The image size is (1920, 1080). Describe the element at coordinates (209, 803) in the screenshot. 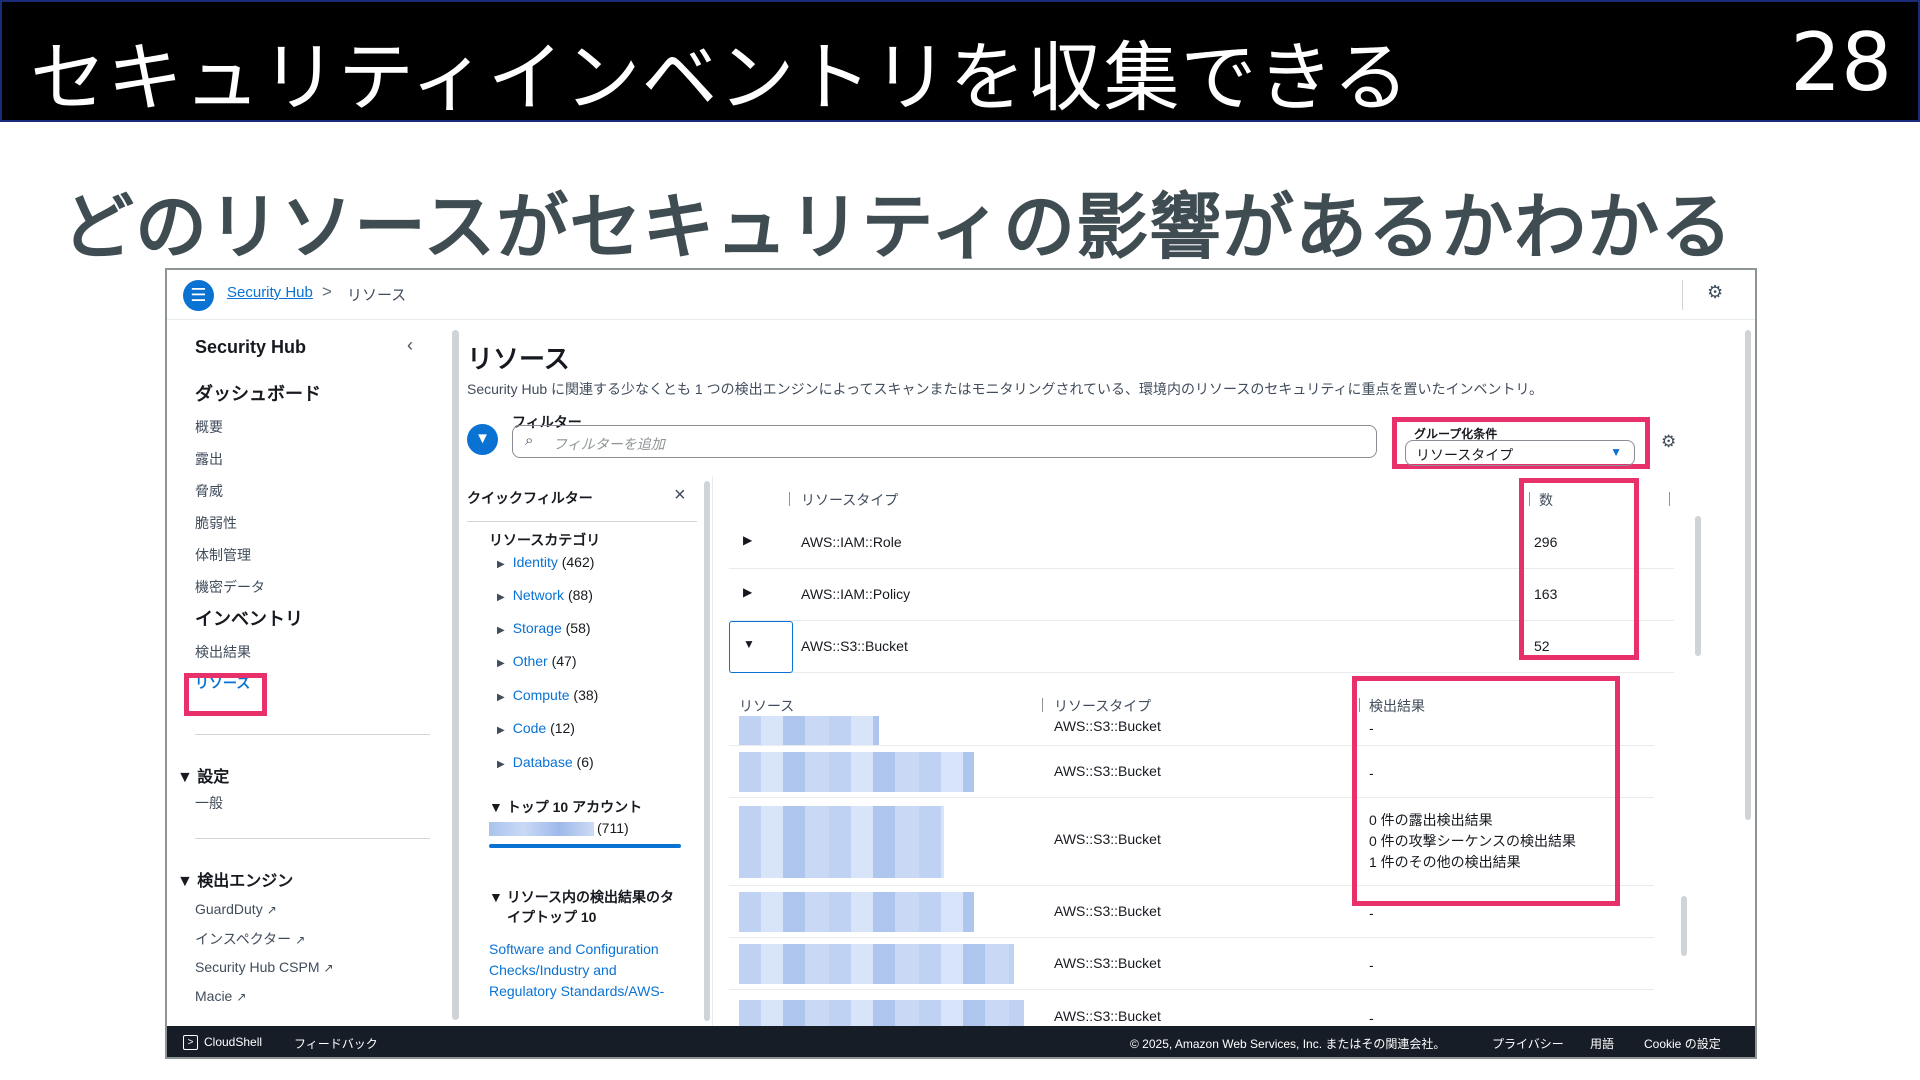

I see `nav-item-general: 一般` at that location.